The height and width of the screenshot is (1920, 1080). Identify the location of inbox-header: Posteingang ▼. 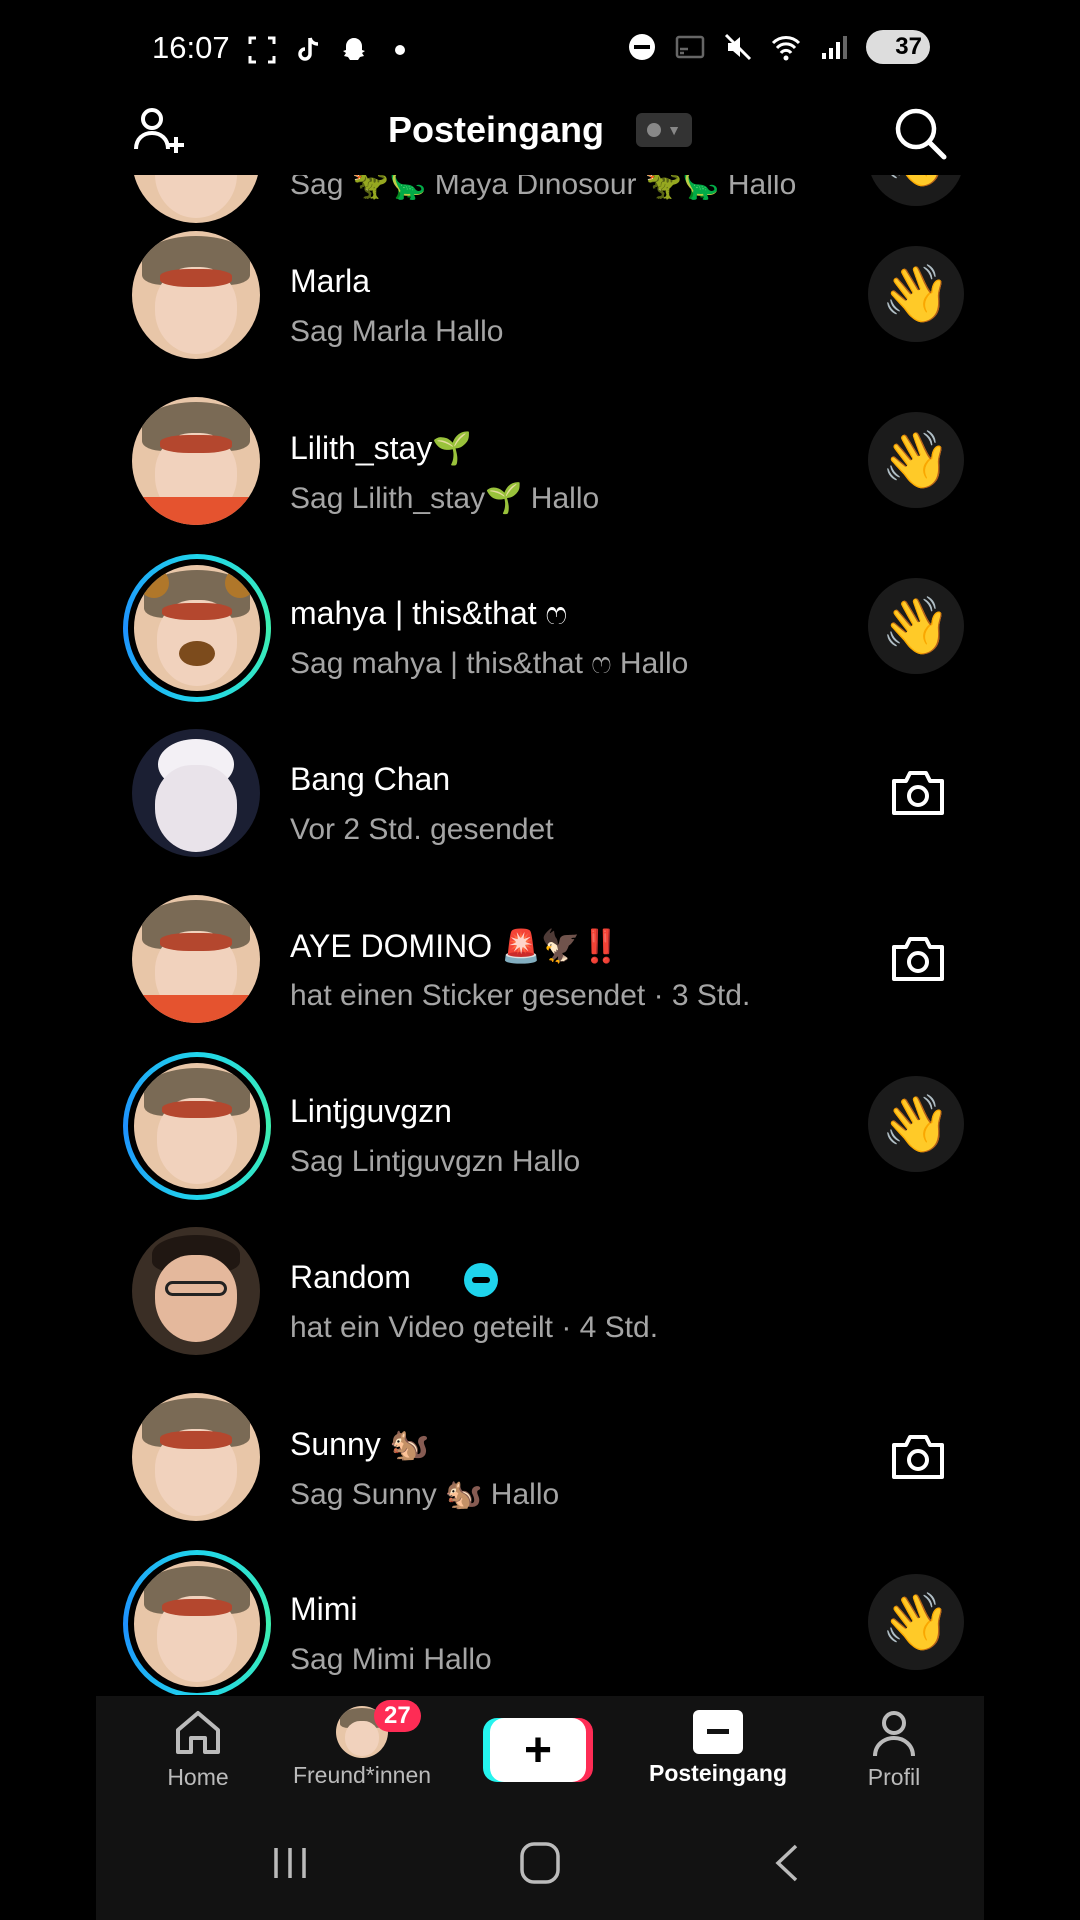
(540, 135).